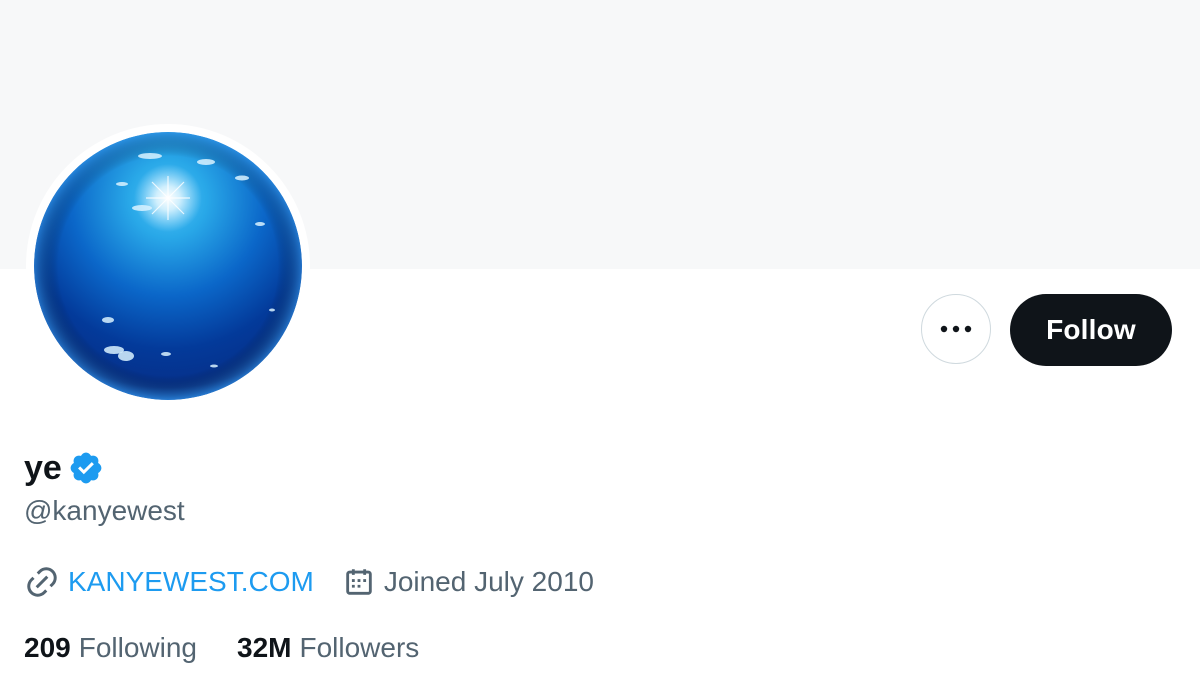 The height and width of the screenshot is (674, 1200). What do you see at coordinates (221, 648) in the screenshot?
I see `profile-stats-row: 209 Following 32M Followers` at bounding box center [221, 648].